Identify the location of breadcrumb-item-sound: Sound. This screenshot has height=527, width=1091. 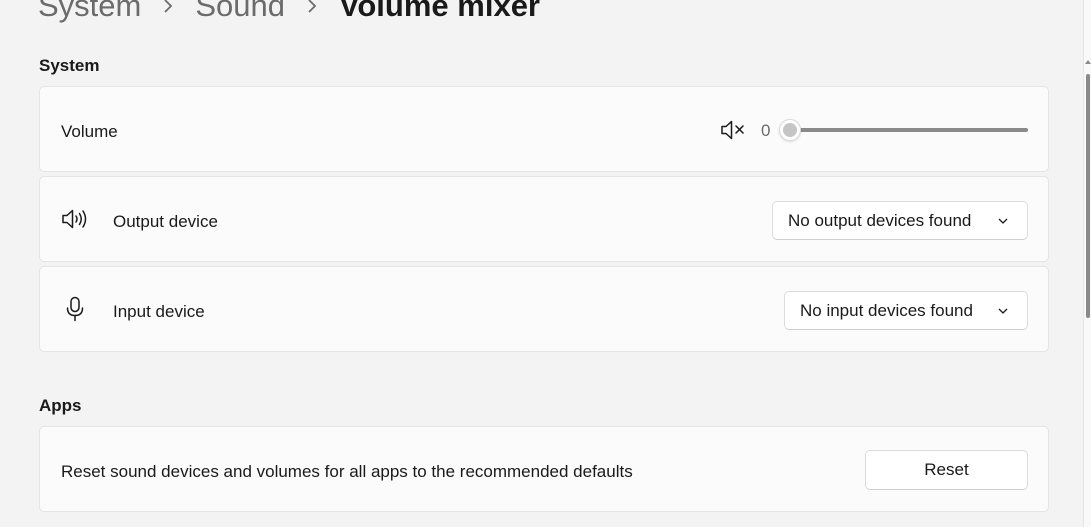
(240, 13).